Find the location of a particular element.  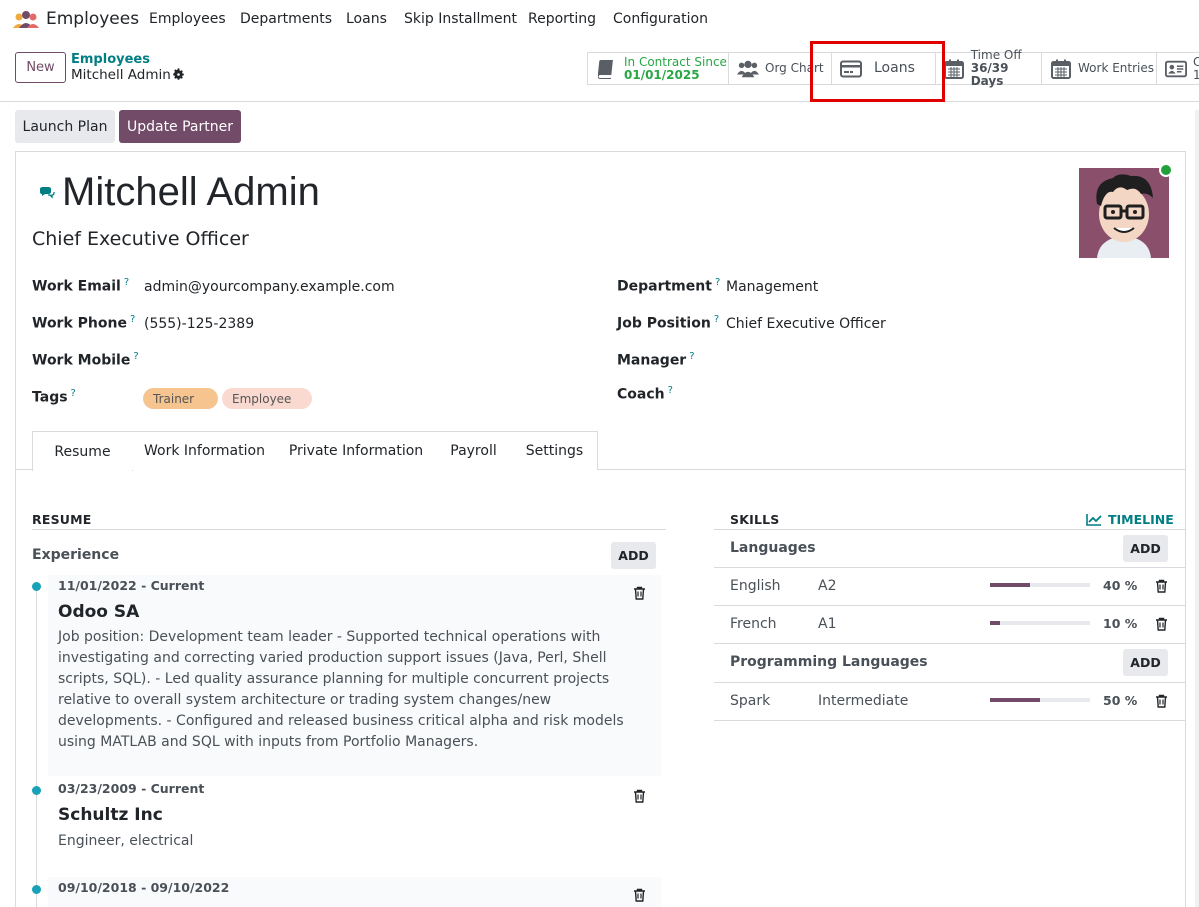

menu-employees: Employees is located at coordinates (187, 19).